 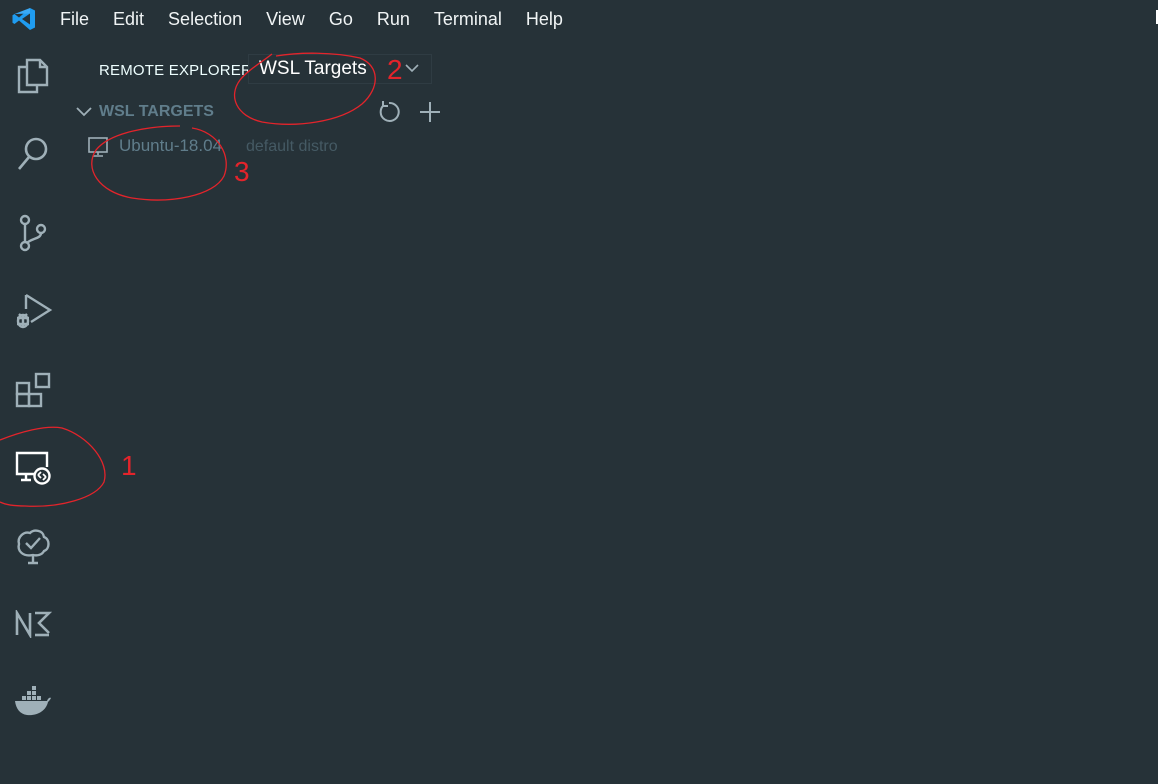 I want to click on section-title: WSL TARGETS, so click(x=156, y=111).